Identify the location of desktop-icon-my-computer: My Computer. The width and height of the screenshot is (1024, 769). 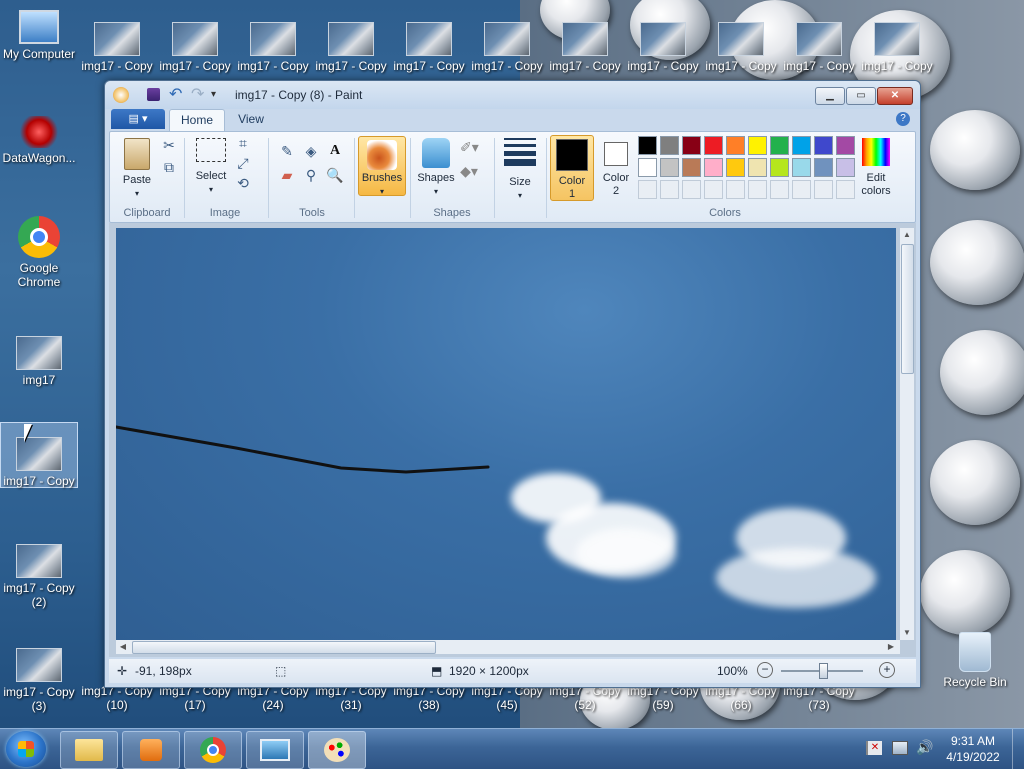
(39, 35).